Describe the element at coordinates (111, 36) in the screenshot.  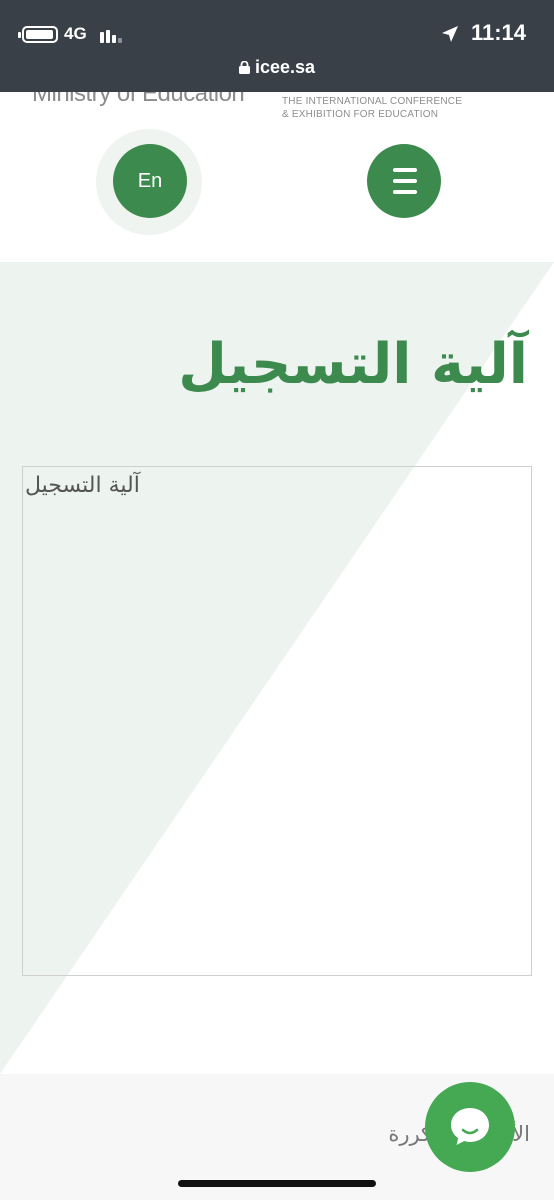
I see `signal-icon` at that location.